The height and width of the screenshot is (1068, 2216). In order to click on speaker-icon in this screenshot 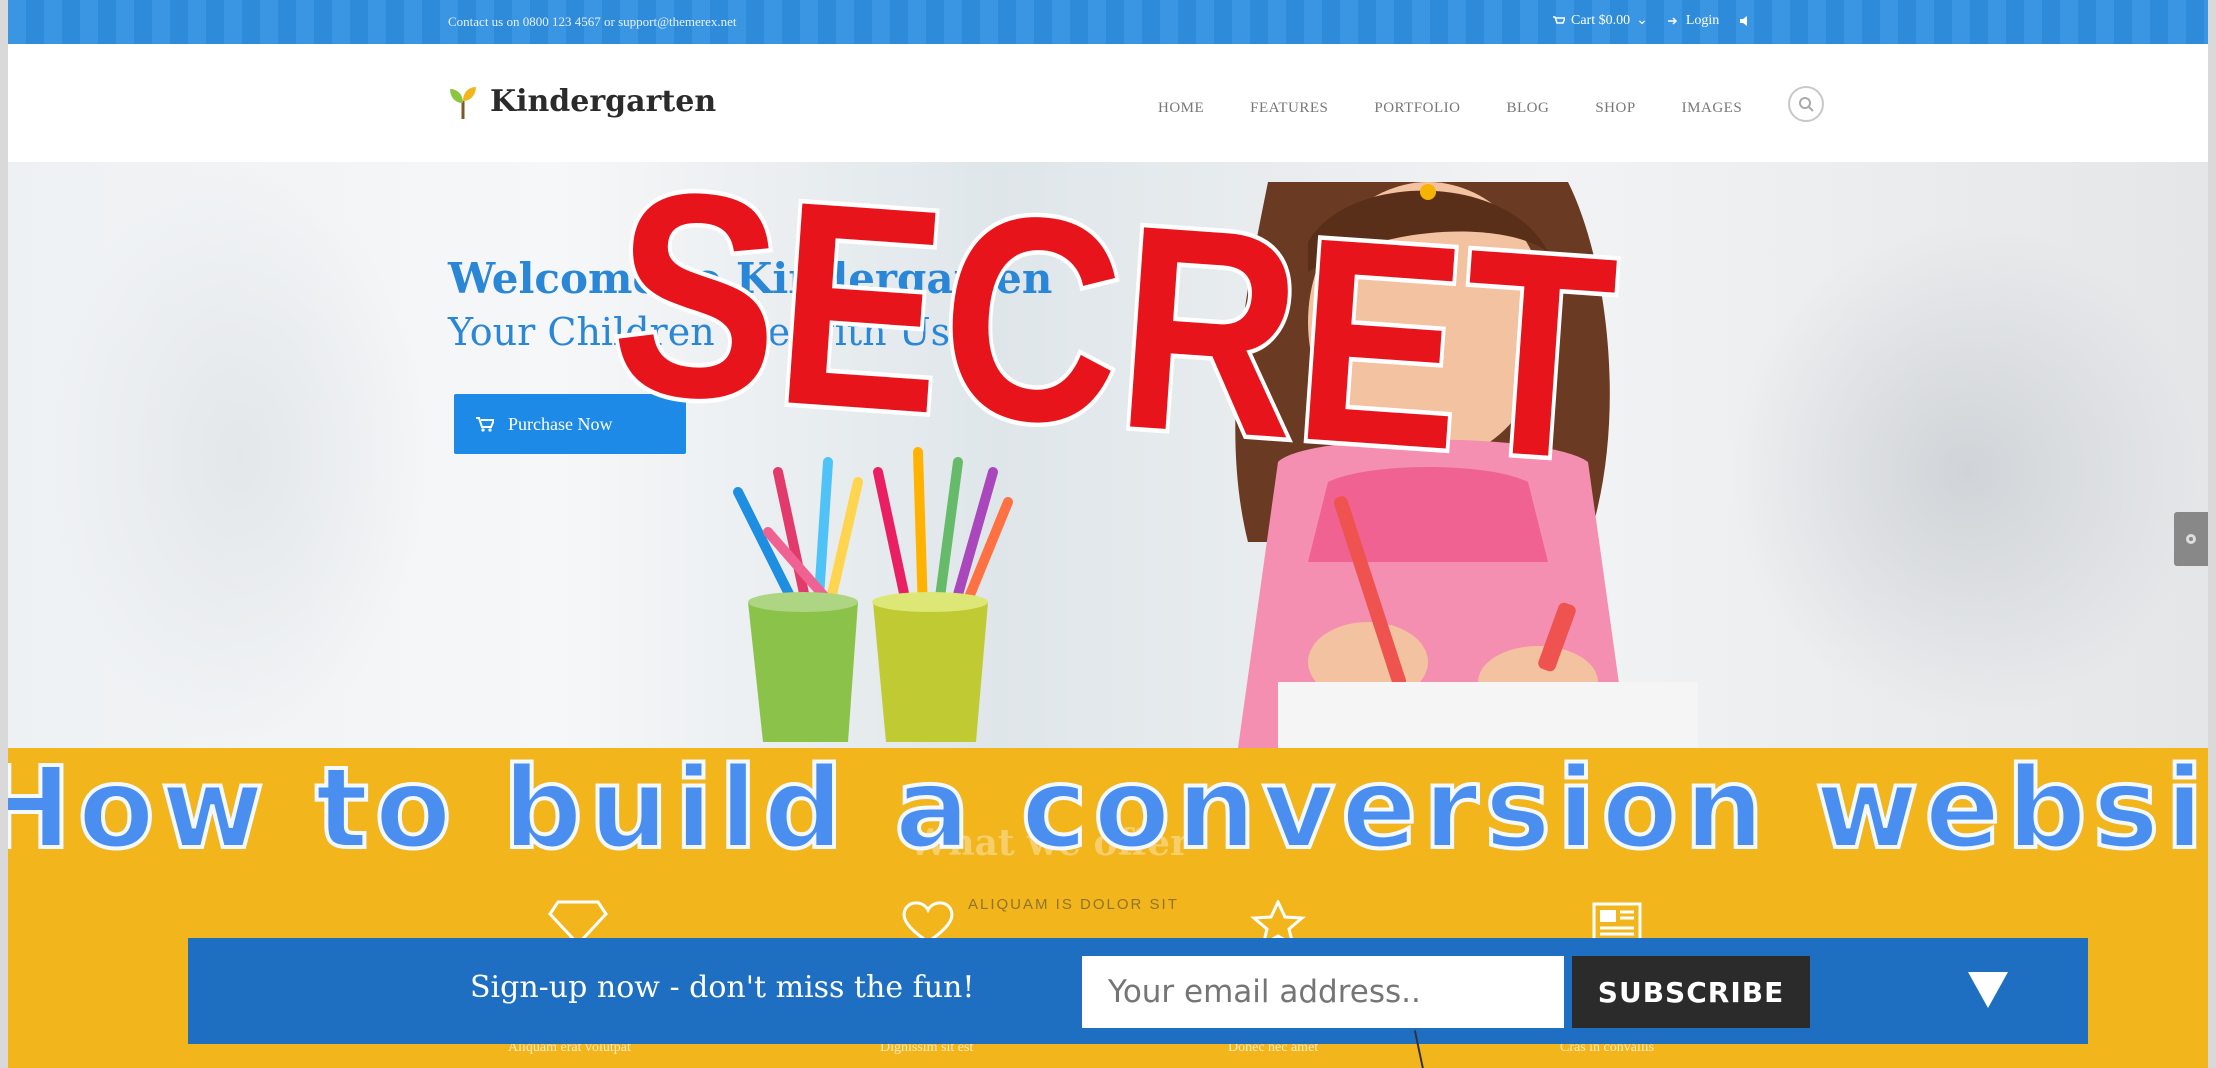, I will do `click(1745, 20)`.